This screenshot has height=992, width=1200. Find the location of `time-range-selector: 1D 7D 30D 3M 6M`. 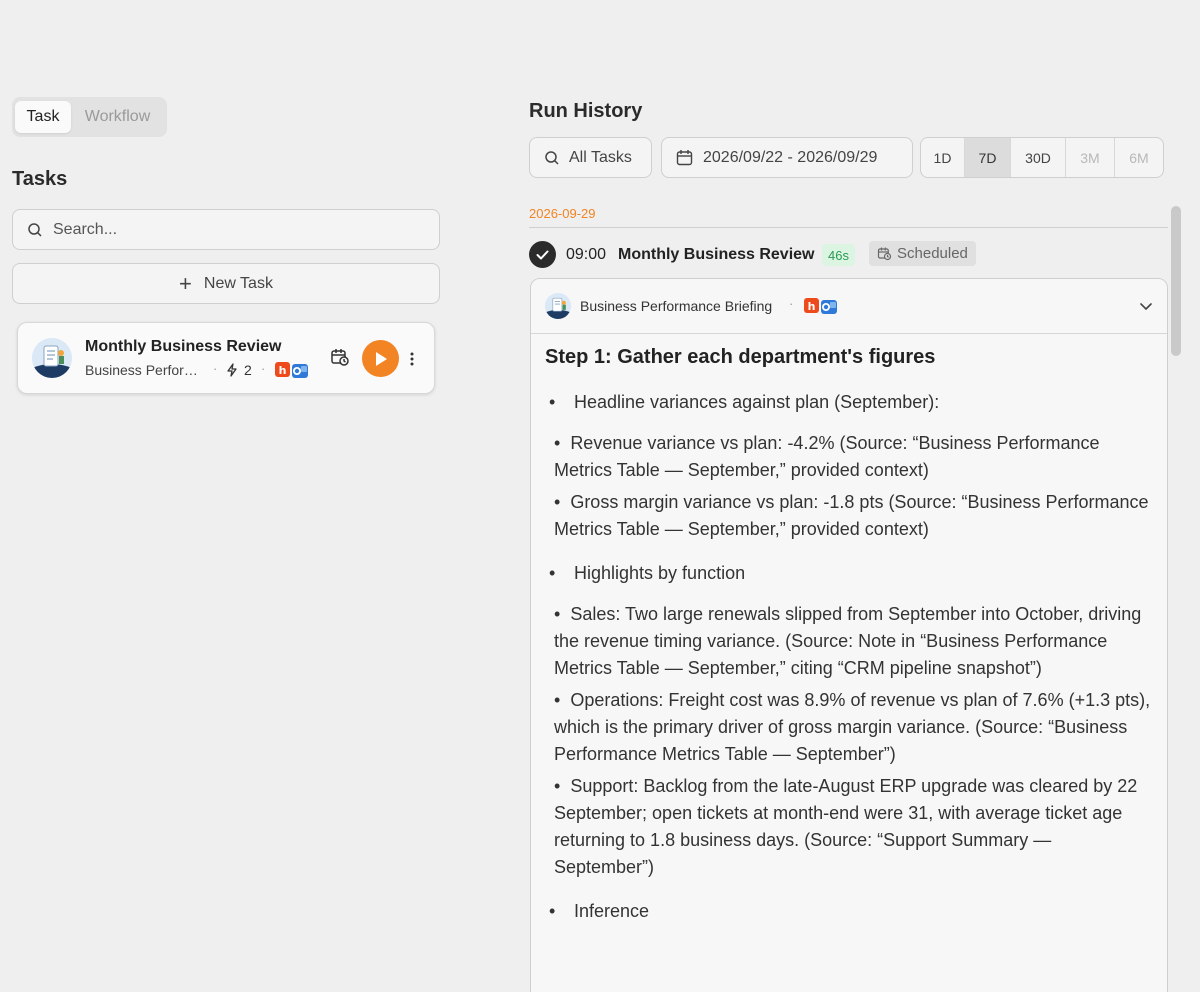

time-range-selector: 1D 7D 30D 3M 6M is located at coordinates (1042, 157).